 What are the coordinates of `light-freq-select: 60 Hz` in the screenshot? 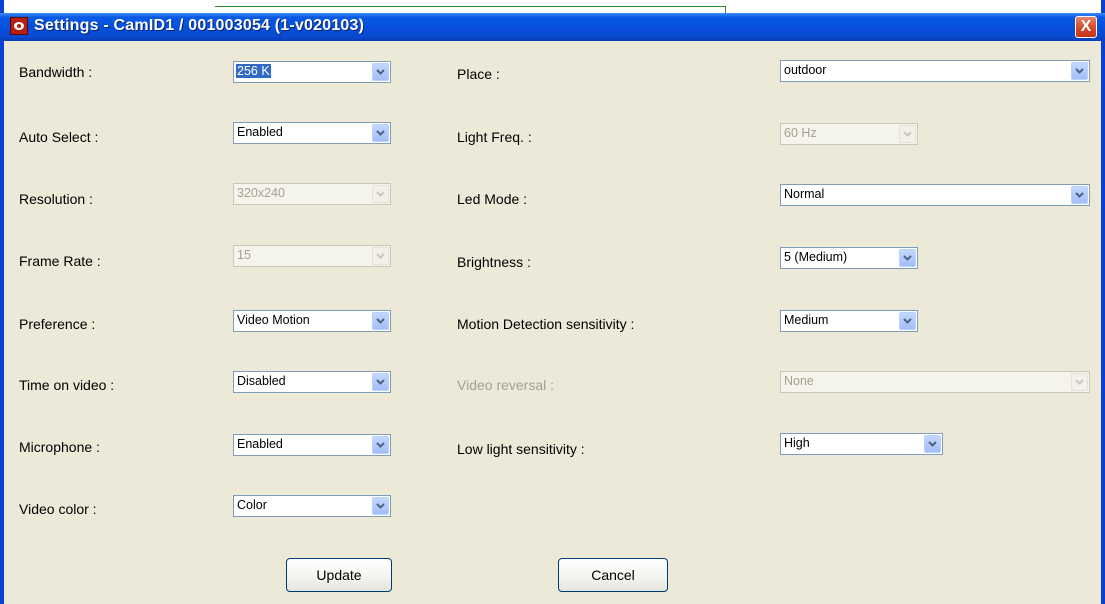 It's located at (849, 134).